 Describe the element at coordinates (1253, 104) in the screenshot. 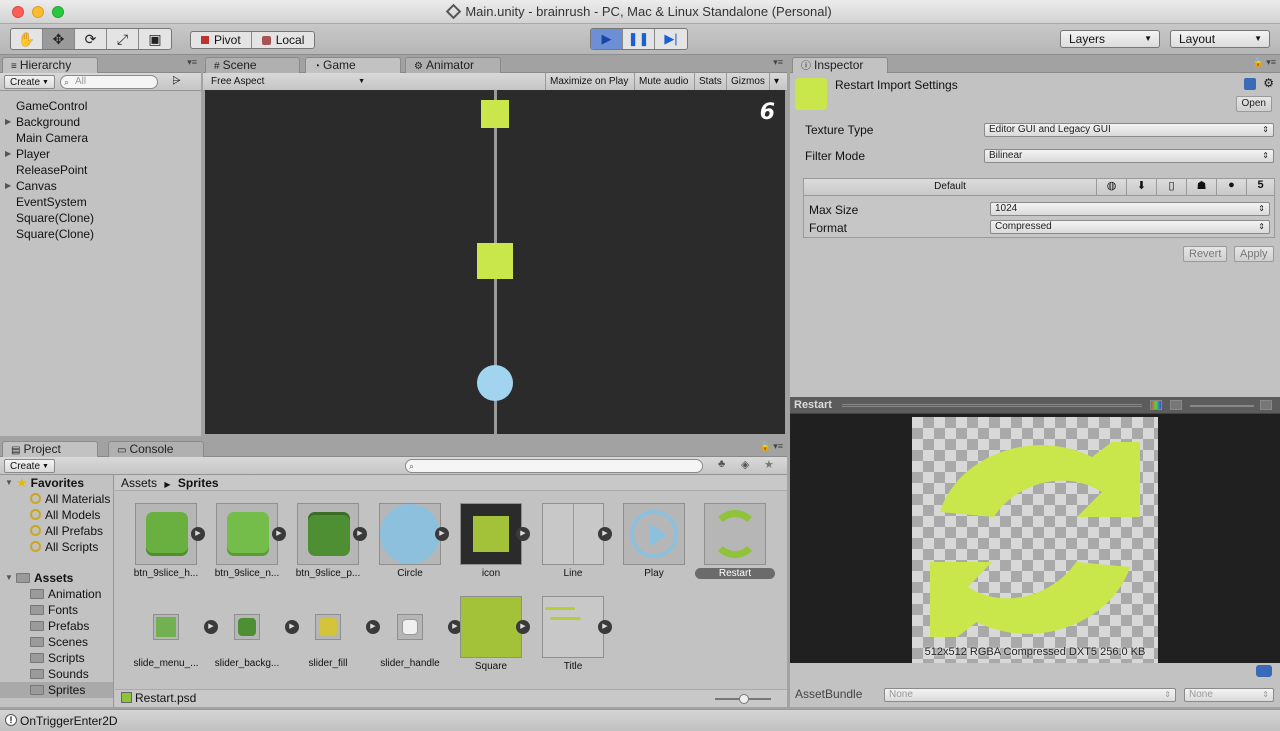

I see `open-button: Open` at that location.